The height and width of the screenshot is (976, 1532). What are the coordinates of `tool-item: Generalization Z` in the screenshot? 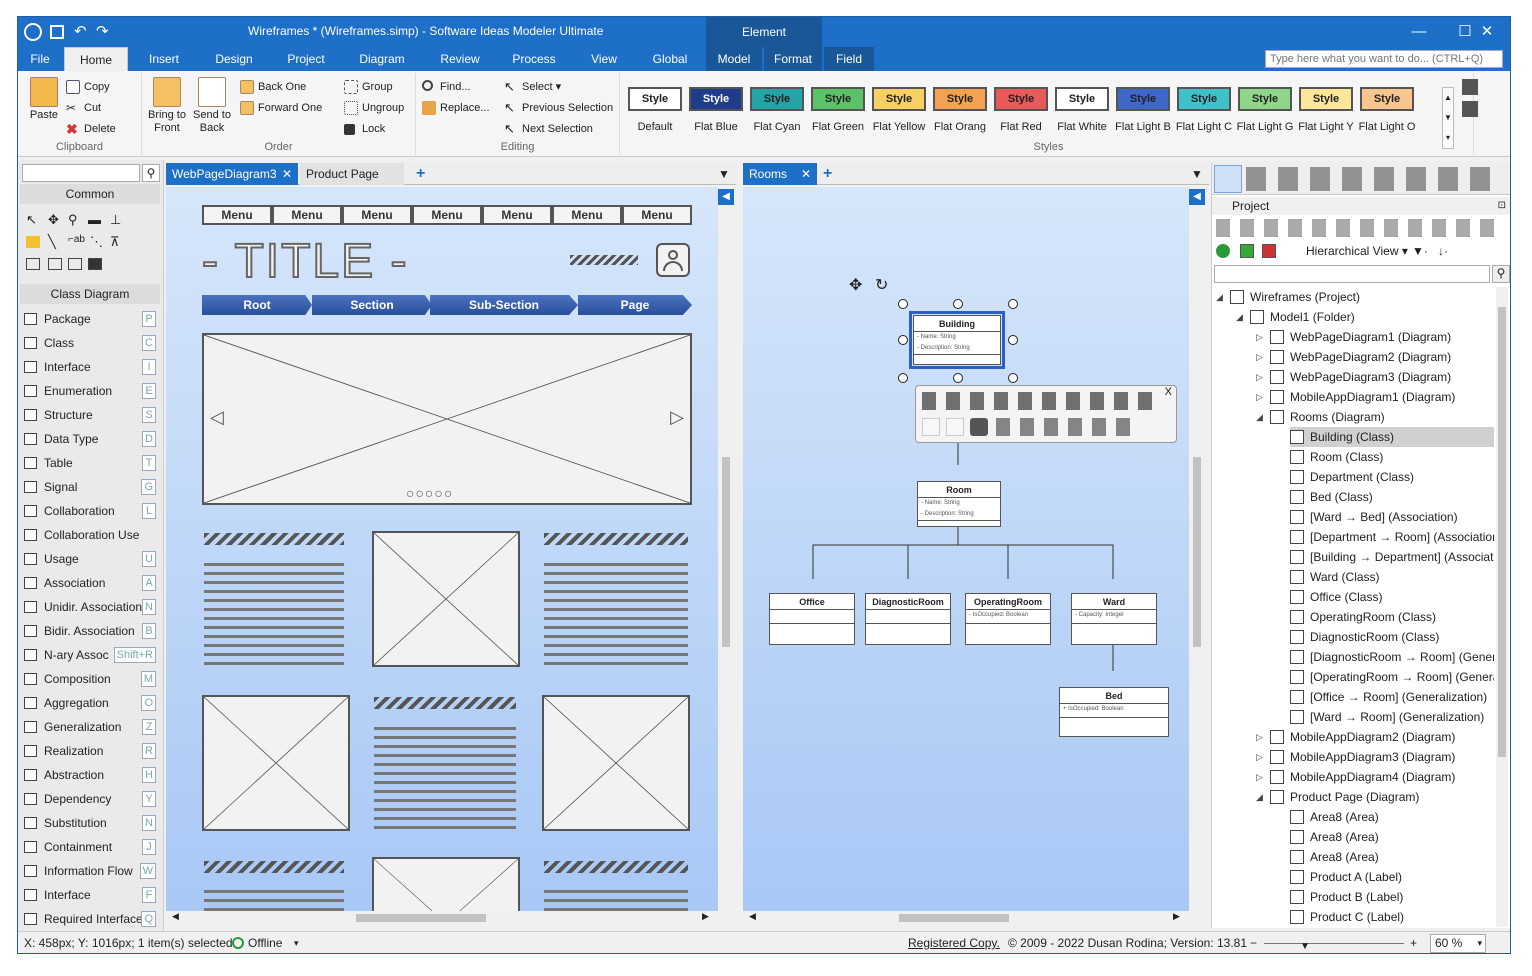 It's located at (90, 727).